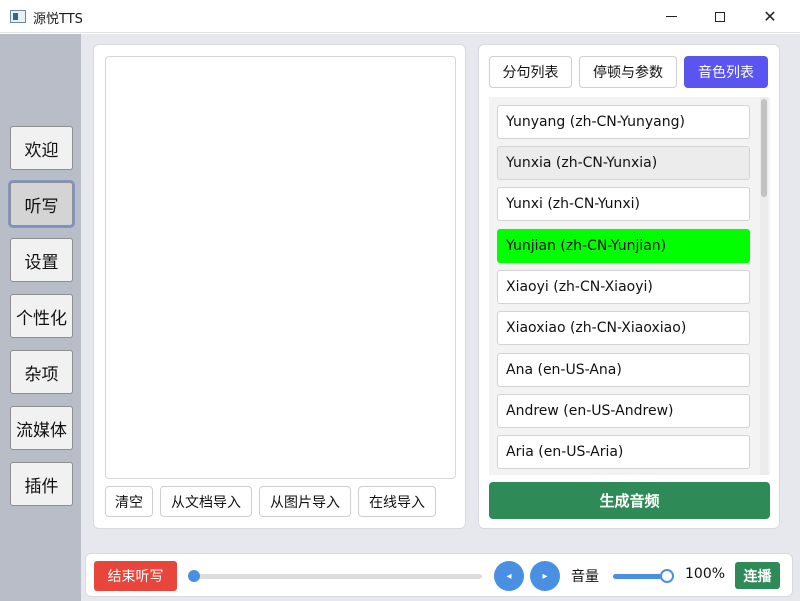 The image size is (800, 601). I want to click on continuous-play-button: 连播, so click(757, 575).